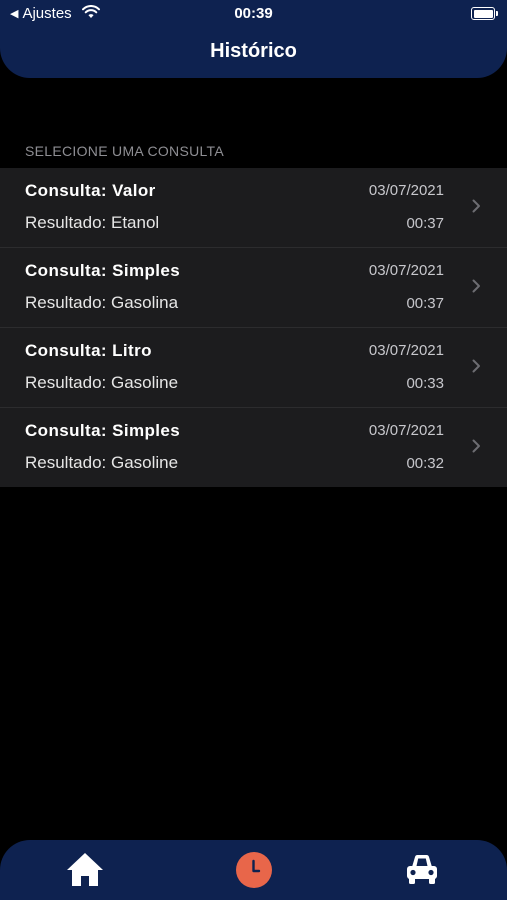 The image size is (507, 900). What do you see at coordinates (253, 51) in the screenshot?
I see `page-title: Histórico` at bounding box center [253, 51].